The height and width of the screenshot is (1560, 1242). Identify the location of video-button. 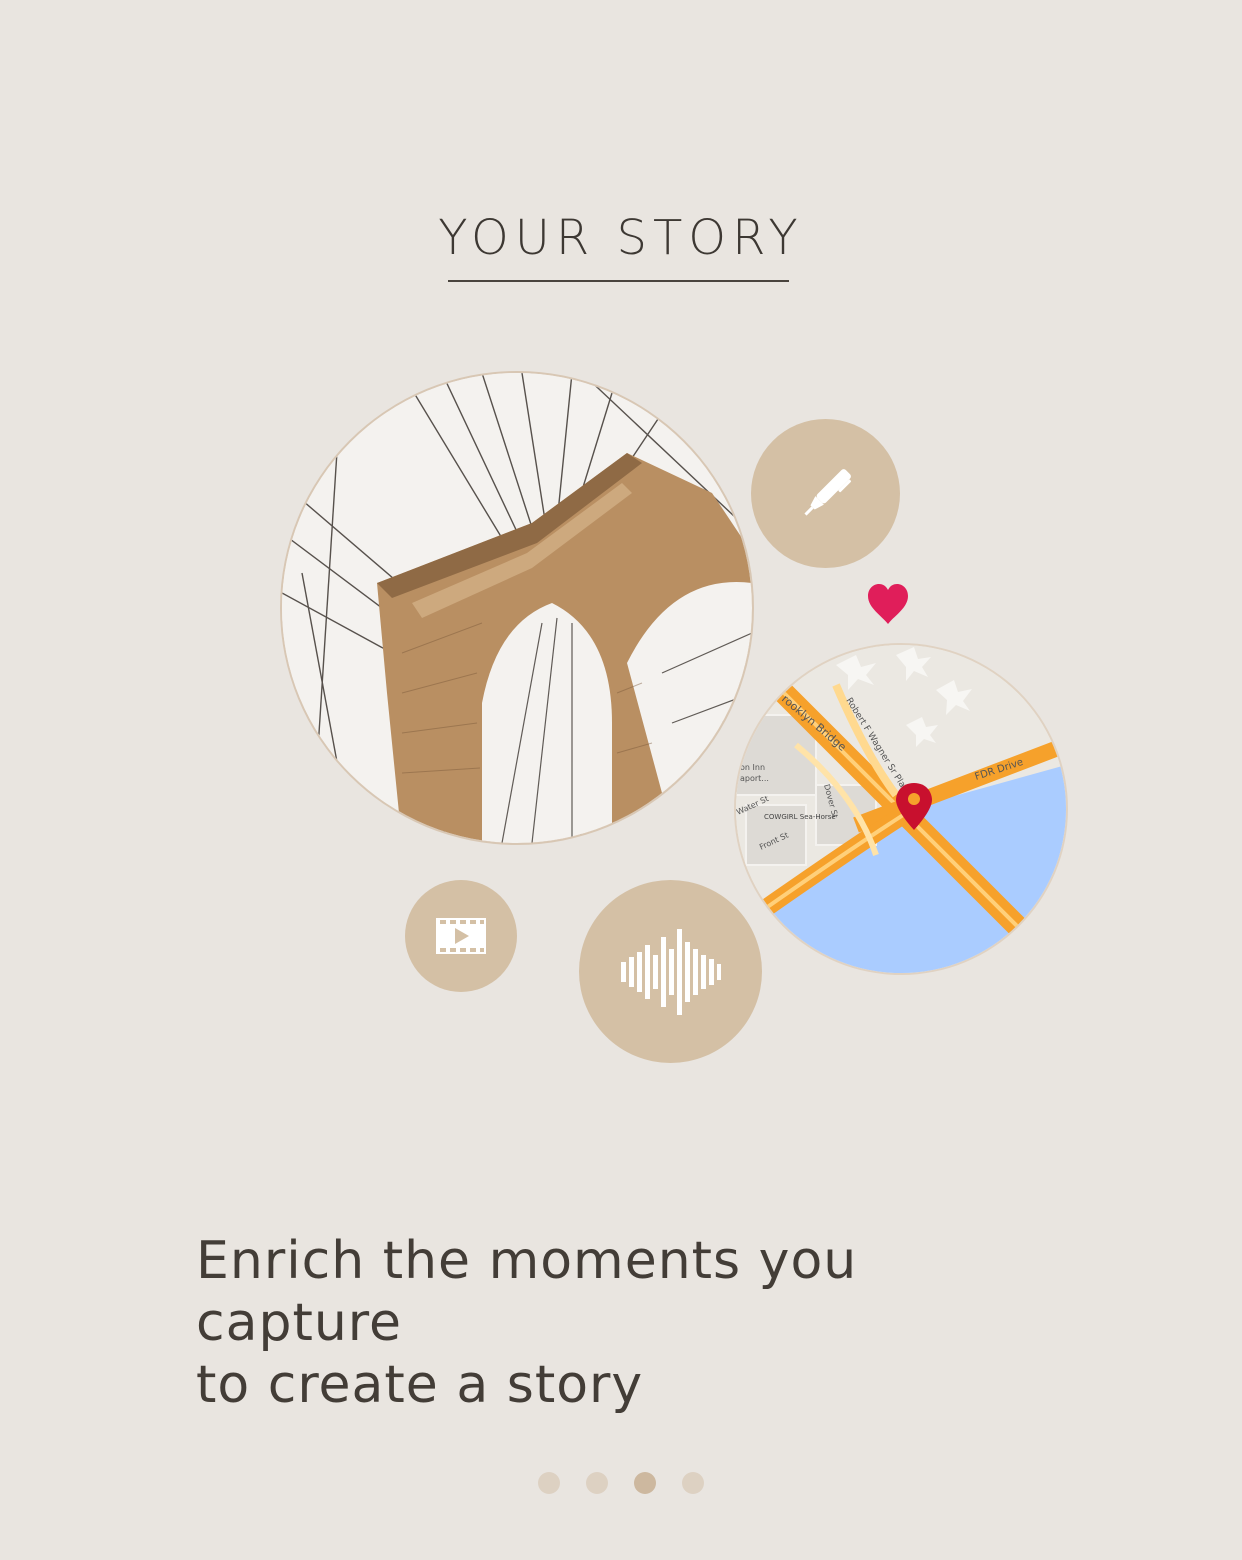
(461, 936).